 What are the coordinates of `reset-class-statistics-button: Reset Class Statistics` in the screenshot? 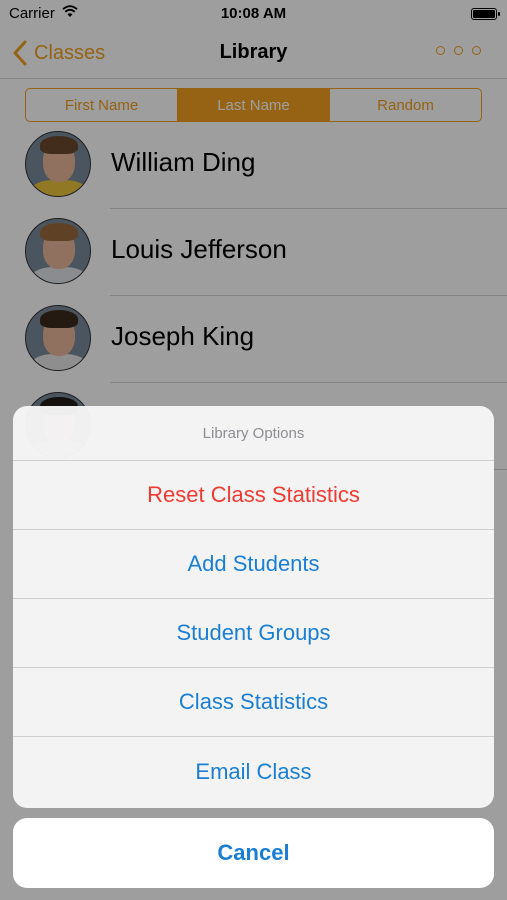 It's located at (253, 495).